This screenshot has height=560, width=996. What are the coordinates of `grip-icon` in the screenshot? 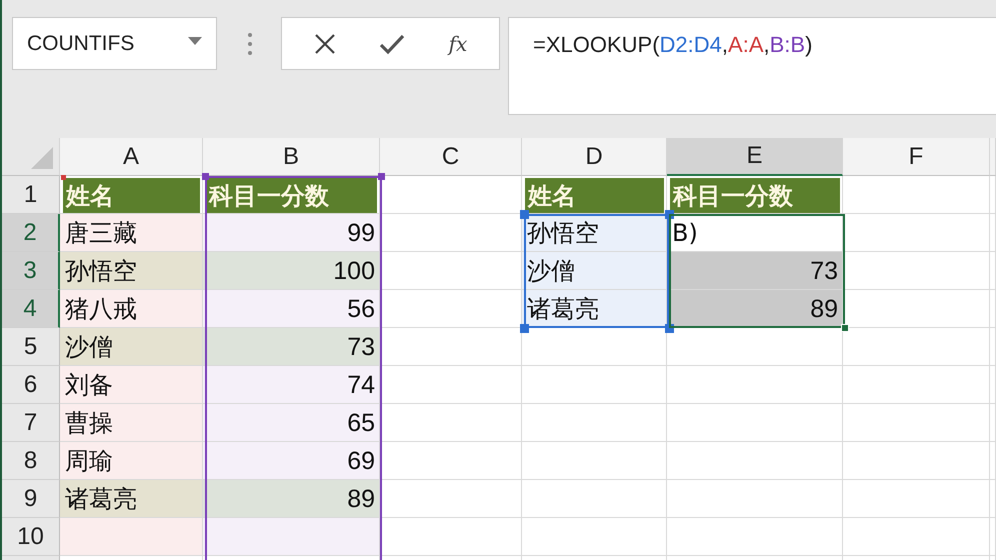 It's located at (250, 44).